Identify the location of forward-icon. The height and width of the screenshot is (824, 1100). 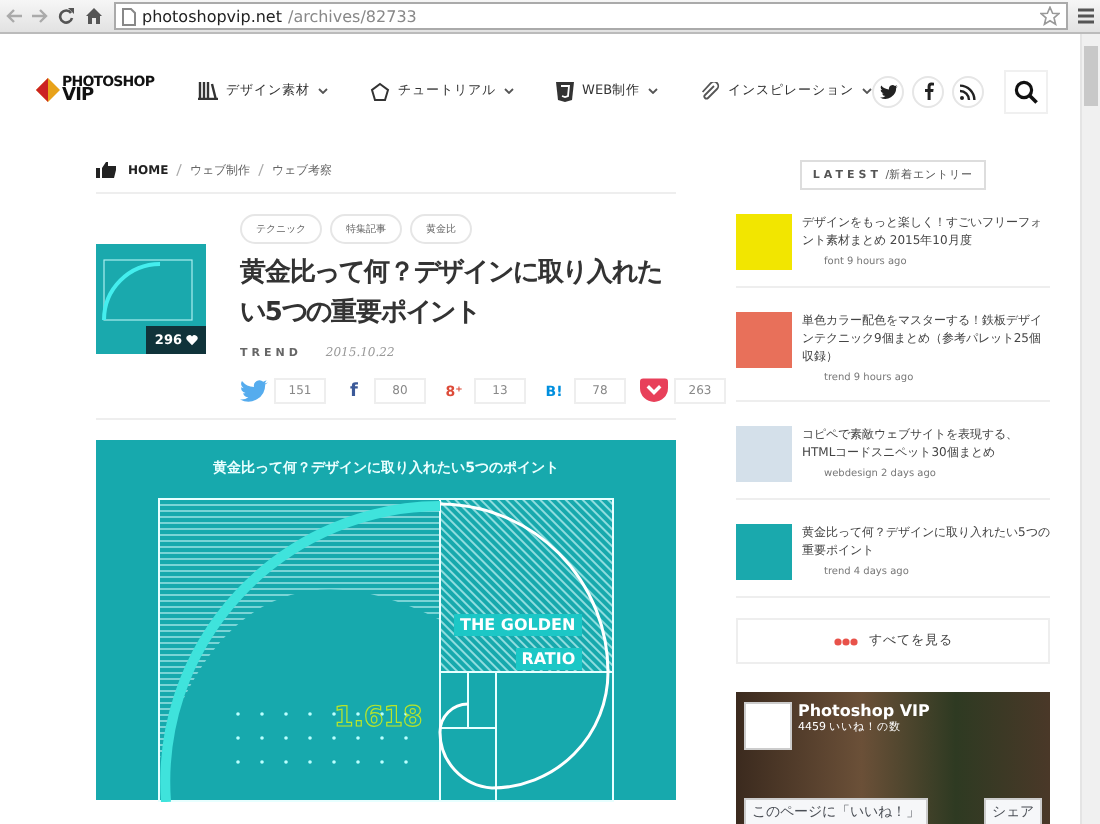
(40, 16).